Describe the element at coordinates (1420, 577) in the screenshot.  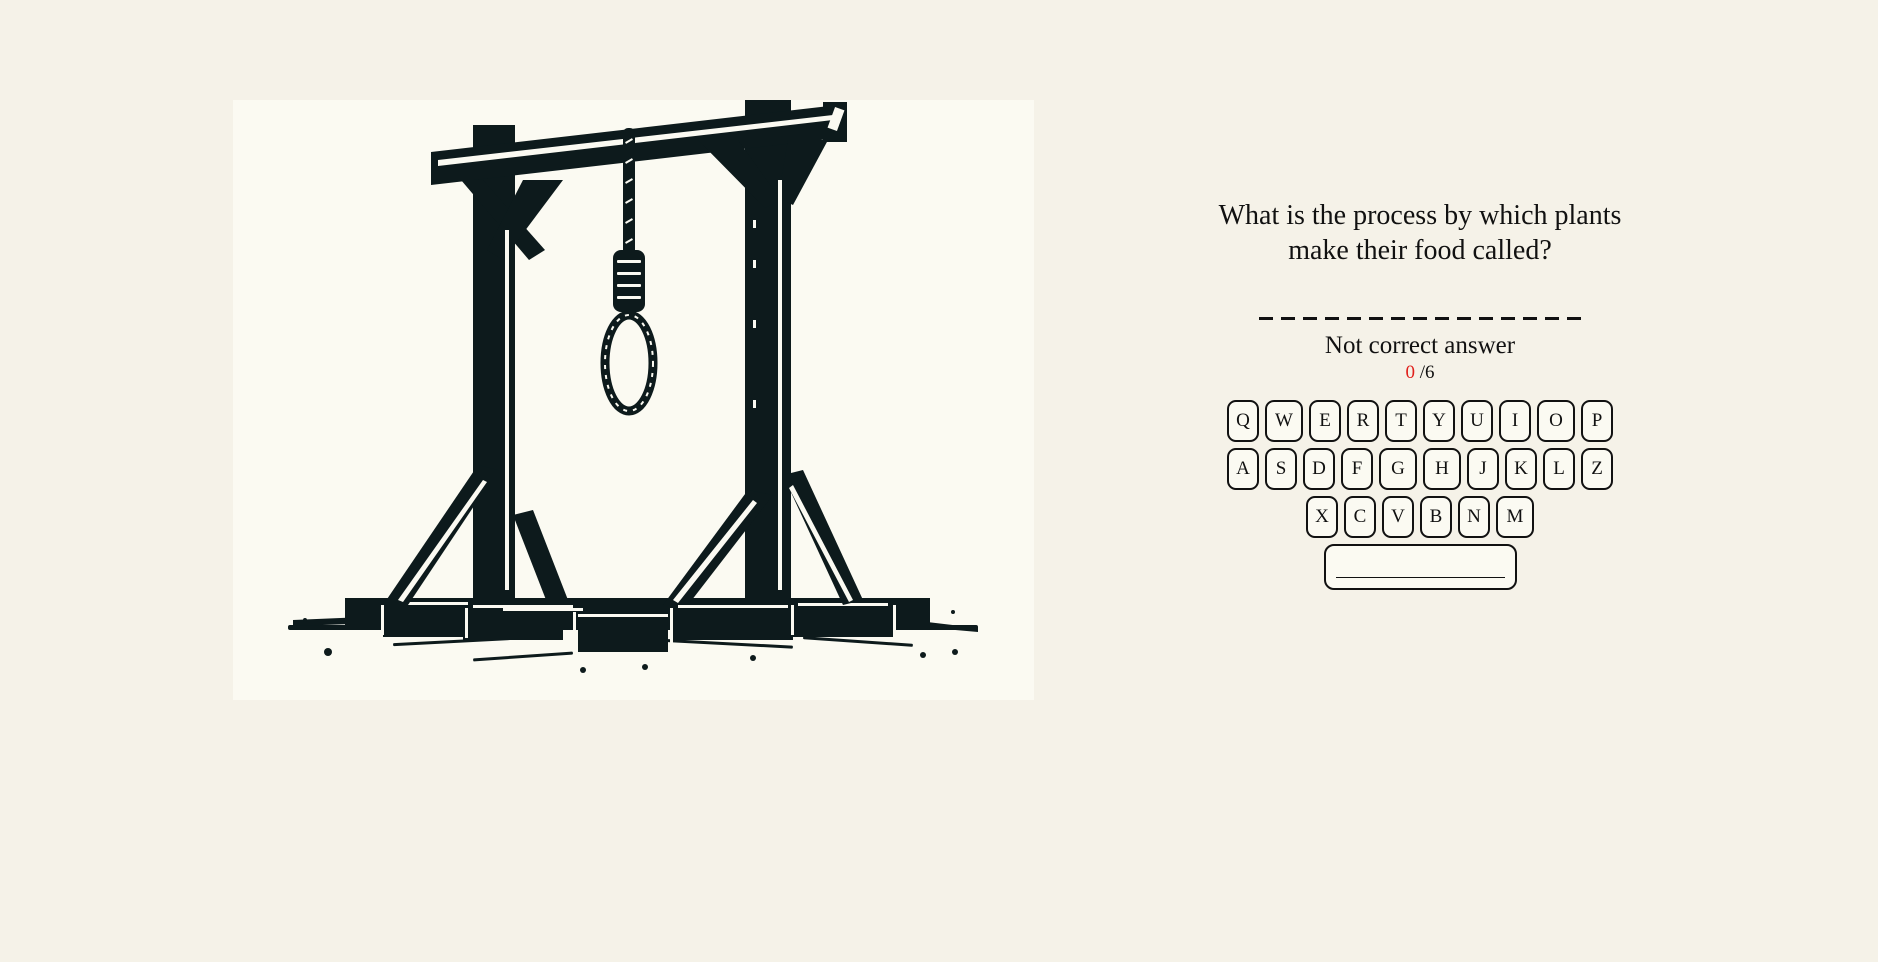
I see `space-bar-line` at that location.